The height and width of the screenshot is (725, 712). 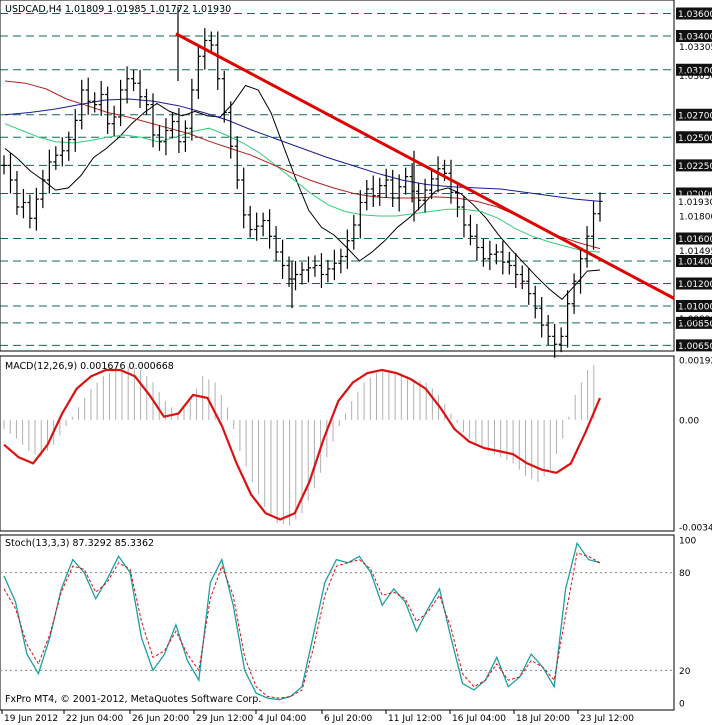 I want to click on time-tick-label: 18 Jul 20:00, so click(x=543, y=719).